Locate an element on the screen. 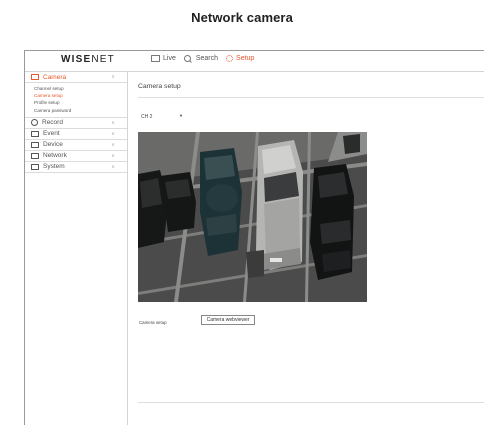  submenu-camera-password: Camera password is located at coordinates (80, 110).